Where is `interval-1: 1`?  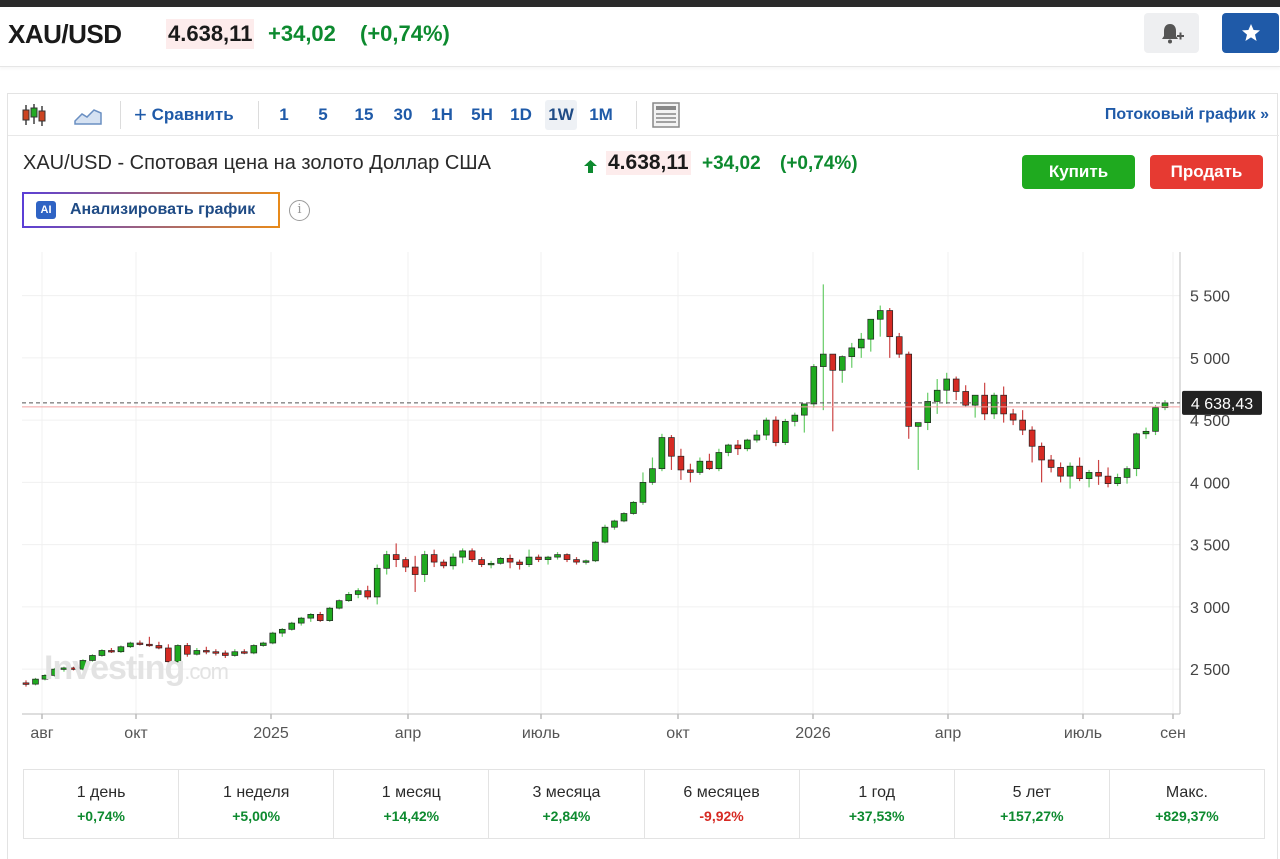
interval-1: 1 is located at coordinates (284, 115).